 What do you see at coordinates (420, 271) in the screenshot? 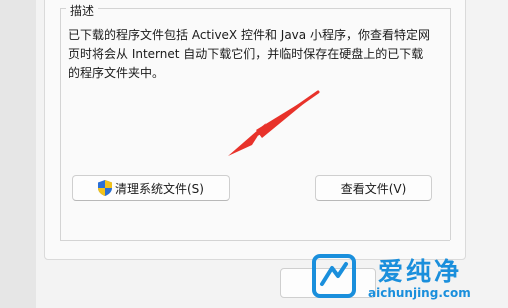
I see `brand-name: 爱纯净` at bounding box center [420, 271].